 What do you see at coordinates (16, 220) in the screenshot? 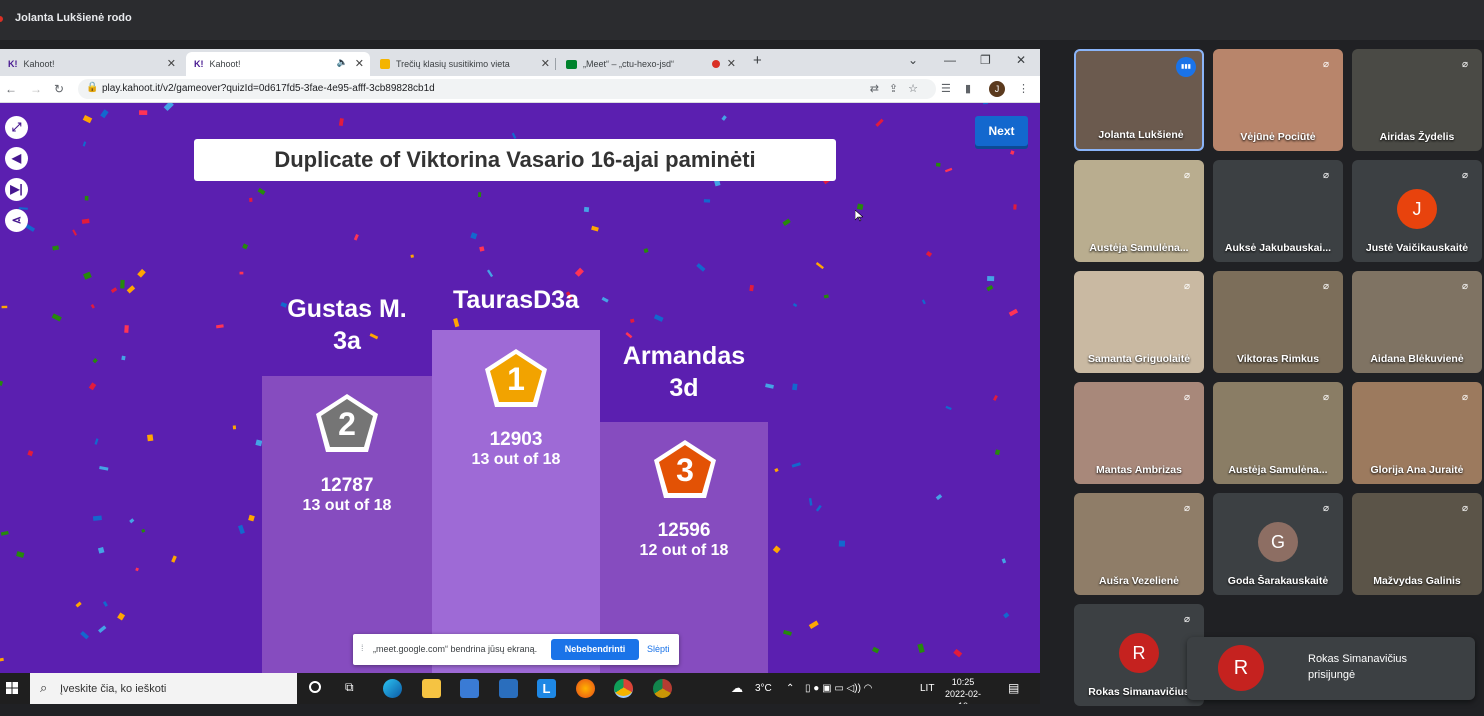
I see `share-icon: ⋖` at bounding box center [16, 220].